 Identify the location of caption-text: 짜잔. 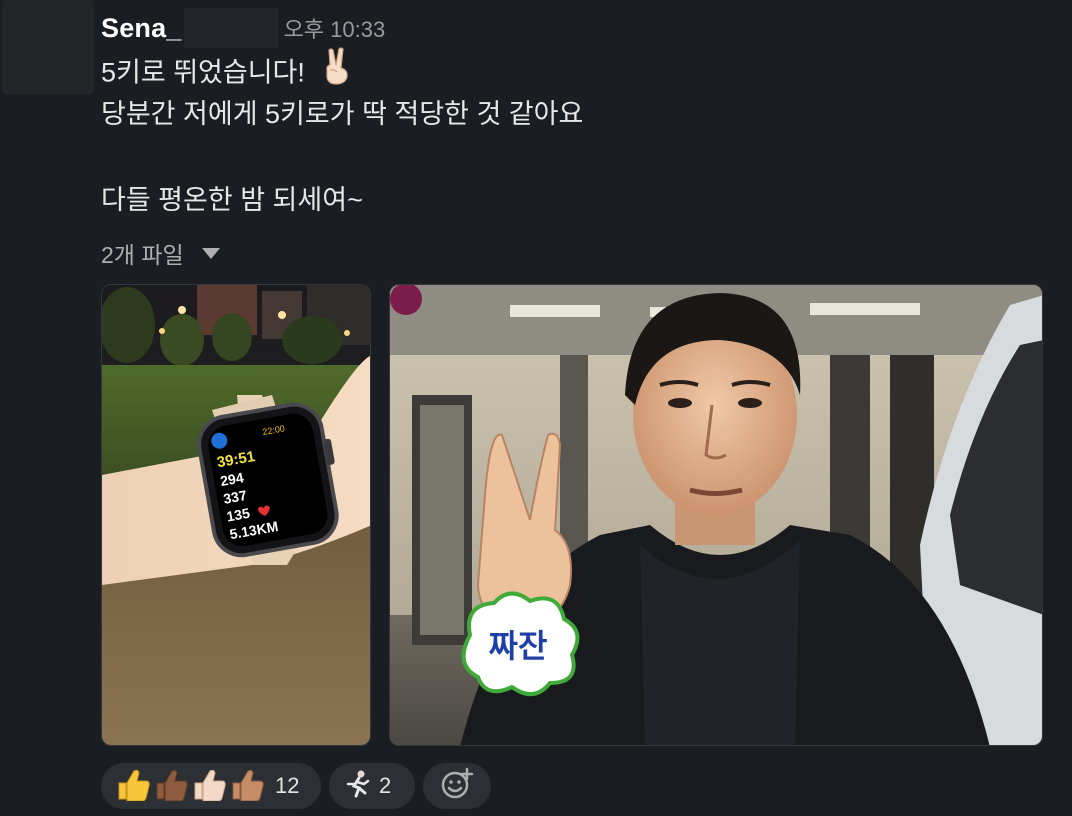
(518, 646).